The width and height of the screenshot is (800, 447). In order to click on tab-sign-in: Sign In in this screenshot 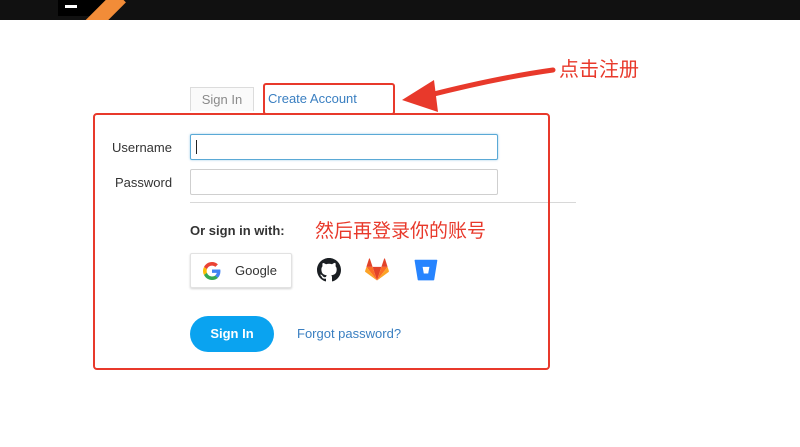, I will do `click(222, 99)`.